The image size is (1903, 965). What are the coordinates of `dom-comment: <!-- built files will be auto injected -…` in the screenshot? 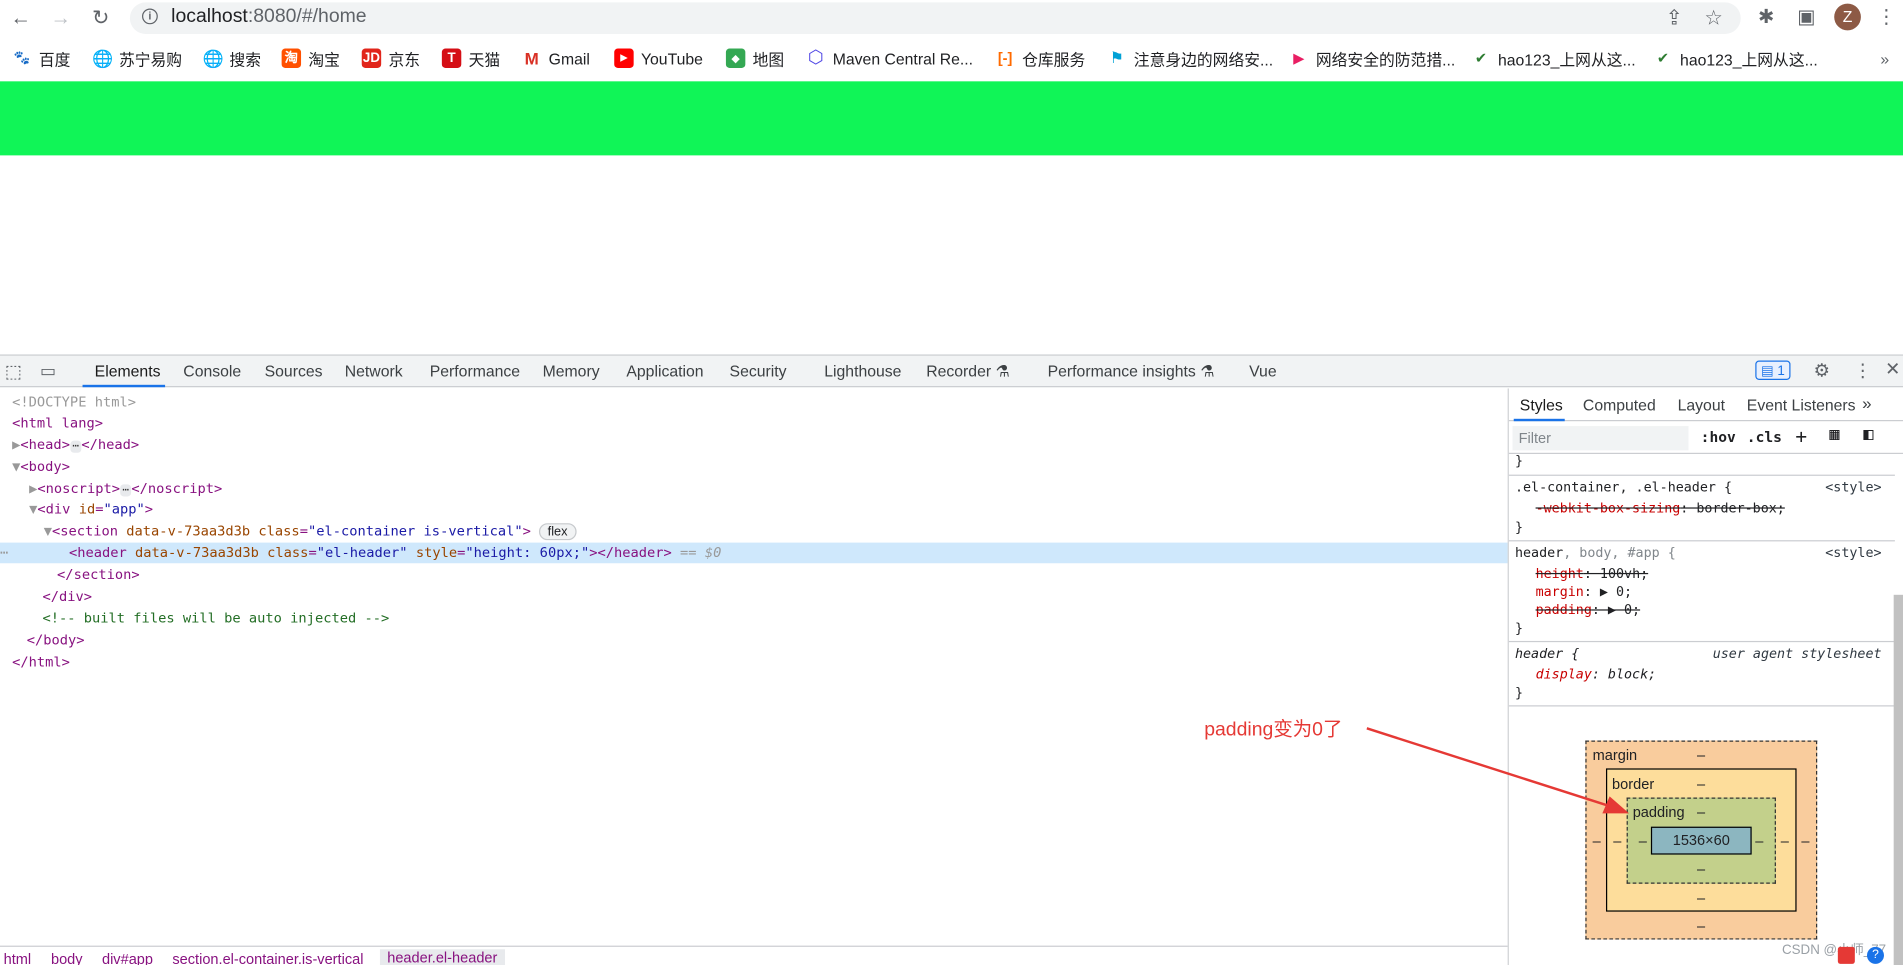 It's located at (796, 618).